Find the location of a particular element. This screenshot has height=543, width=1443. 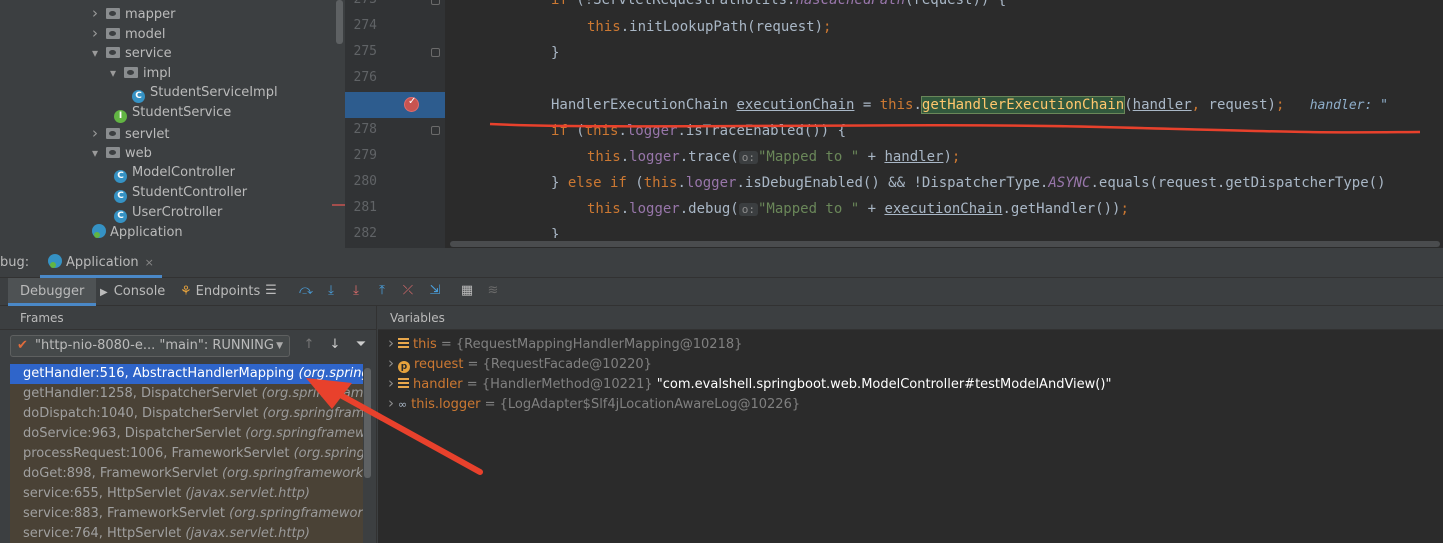

tree-item-modelcontroller: C ModelController is located at coordinates (174, 173).